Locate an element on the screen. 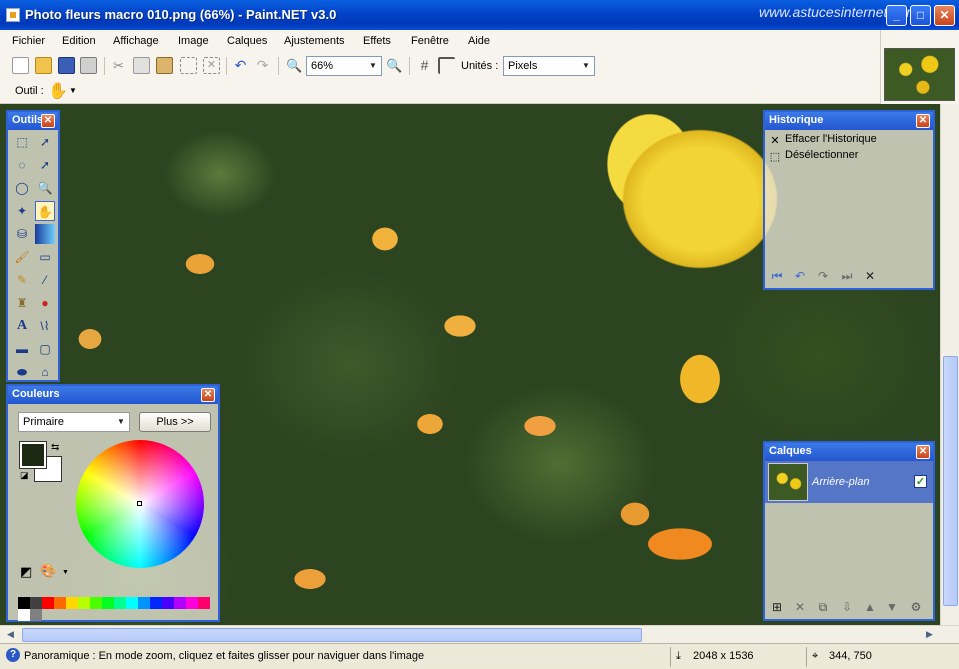 Image resolution: width=959 pixels, height=669 pixels. deselect-icon: ✕ is located at coordinates (211, 65).